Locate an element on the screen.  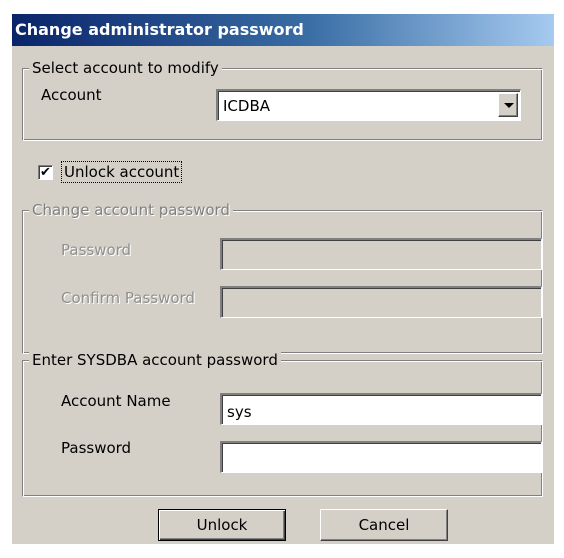
select-account-legend: Select account to modify is located at coordinates (125, 68).